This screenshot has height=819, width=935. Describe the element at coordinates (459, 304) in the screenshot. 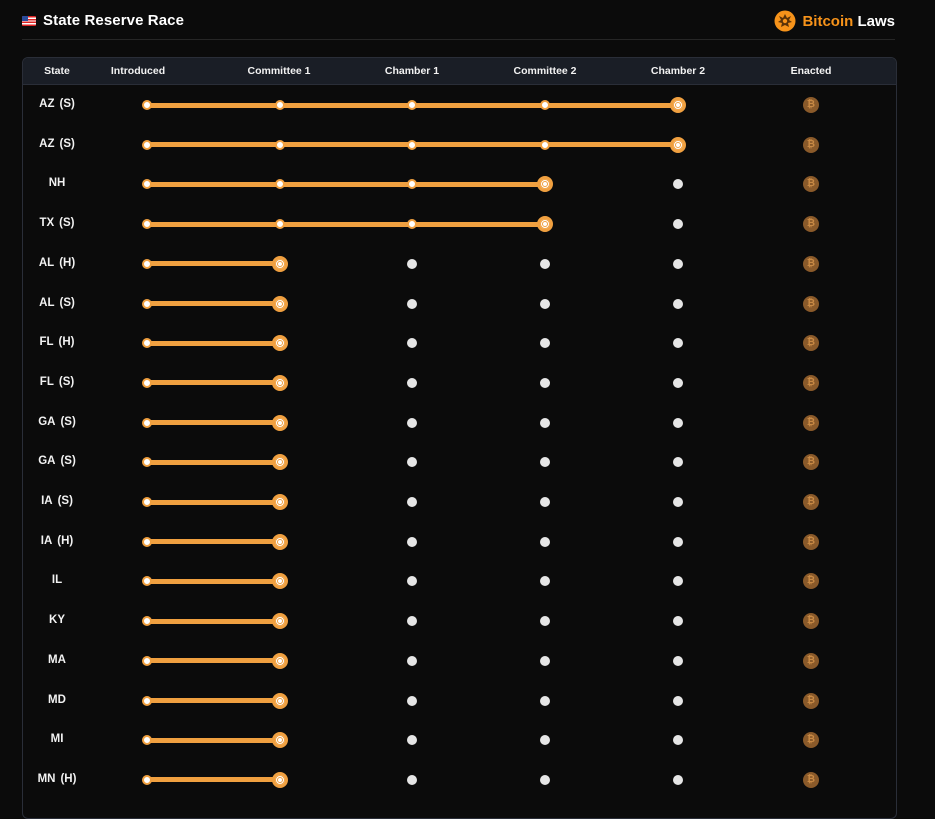

I see `table-row: AL (S) ₿` at that location.